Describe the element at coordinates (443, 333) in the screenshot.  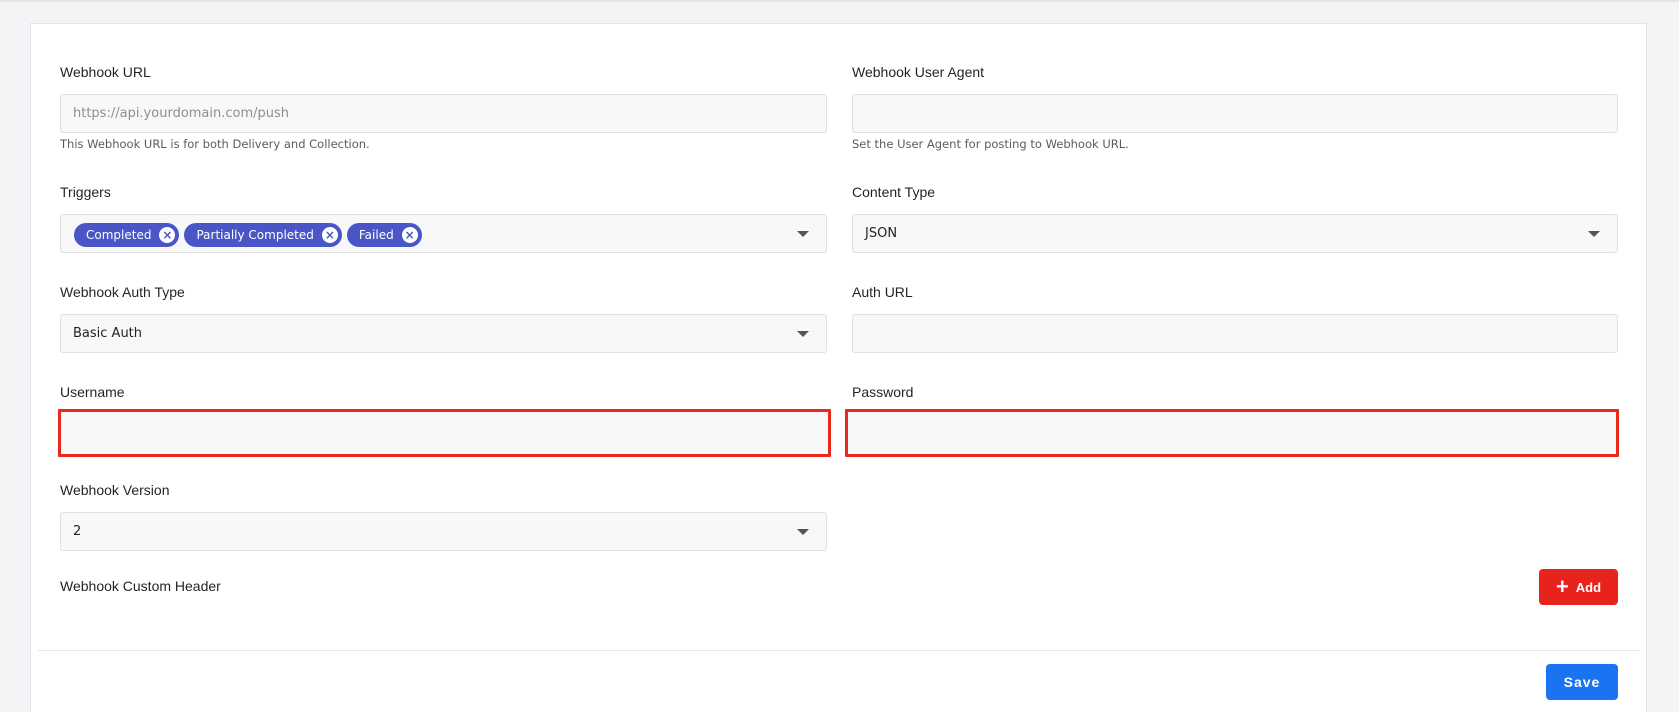
I see `auth-type-select: Basic Auth` at that location.